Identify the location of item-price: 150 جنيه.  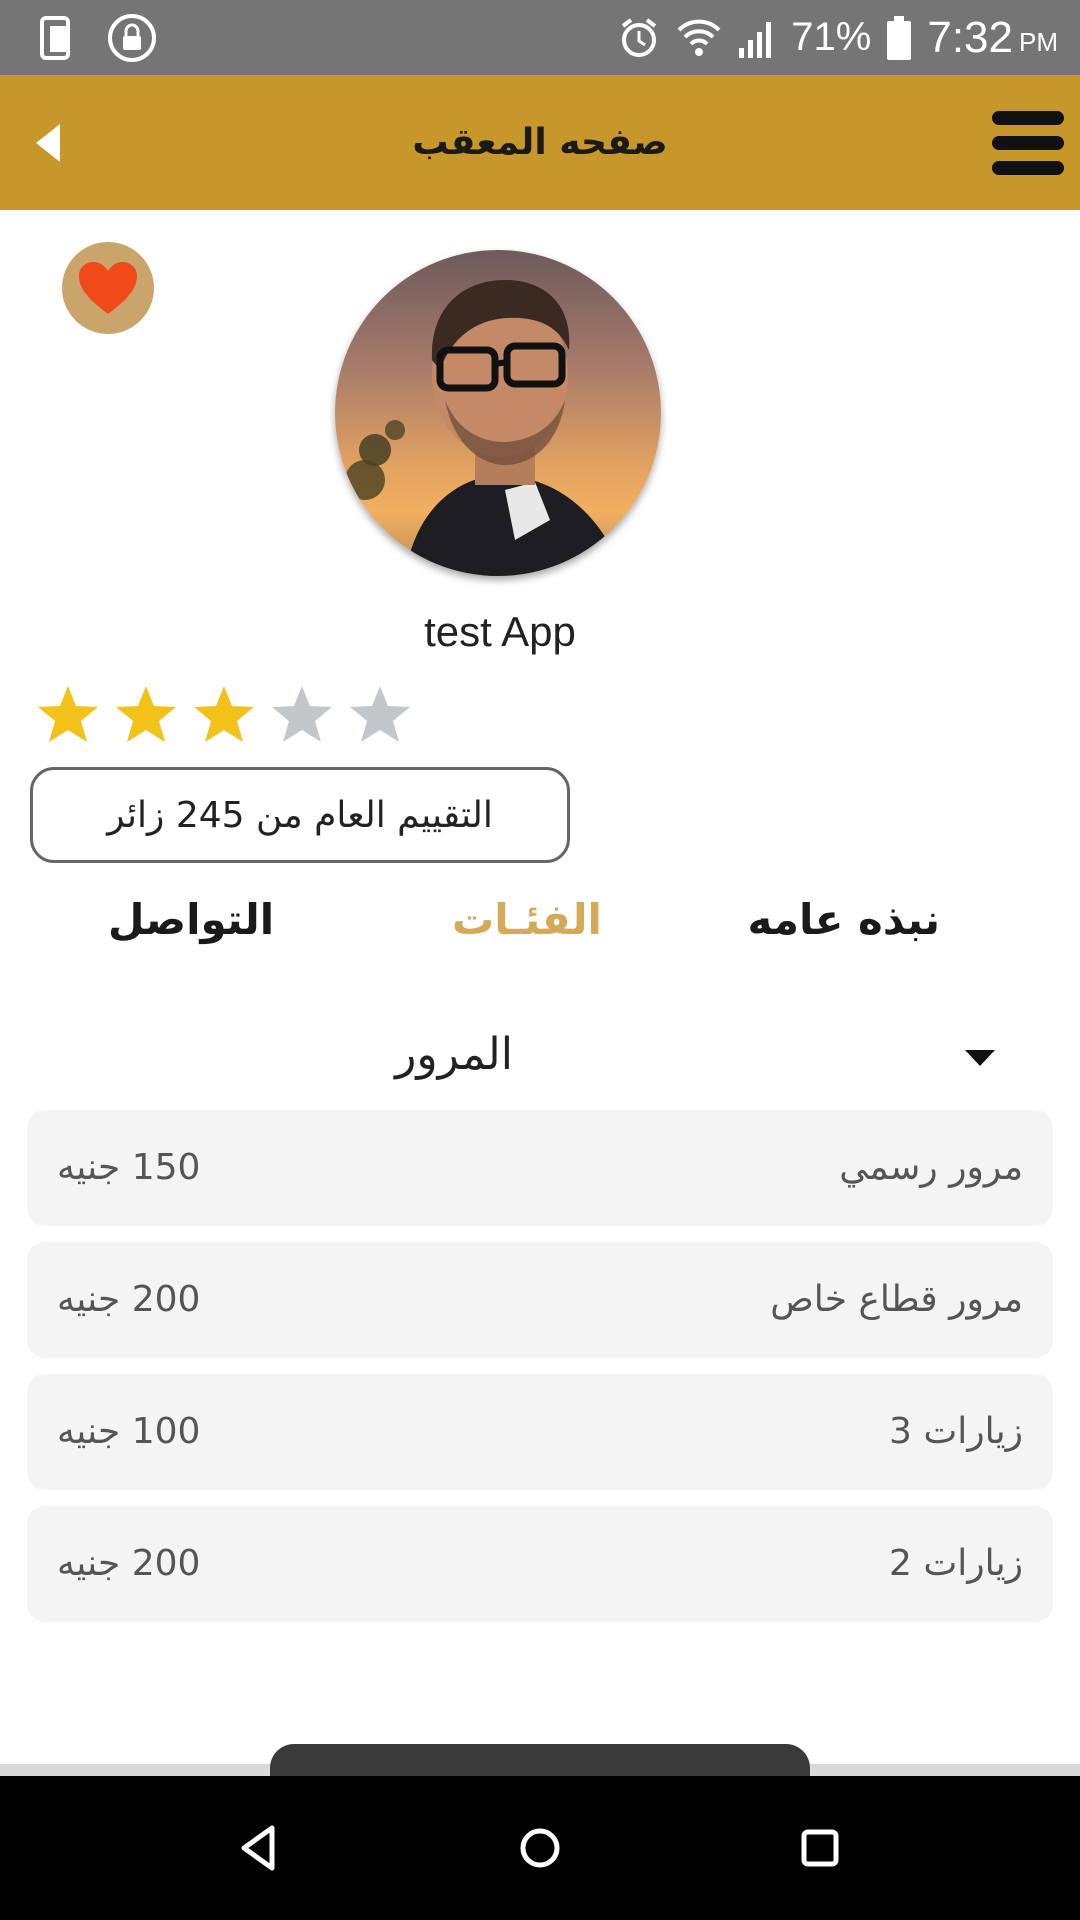
(129, 1167).